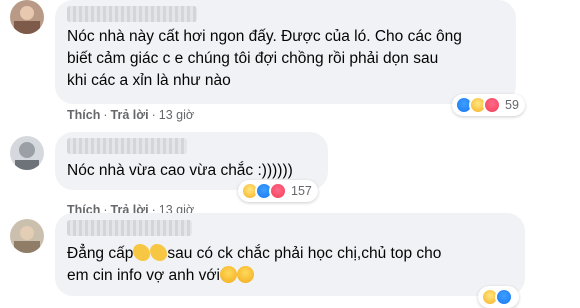 This screenshot has width=580, height=308. I want to click on reply-button: Trả lời, so click(130, 115).